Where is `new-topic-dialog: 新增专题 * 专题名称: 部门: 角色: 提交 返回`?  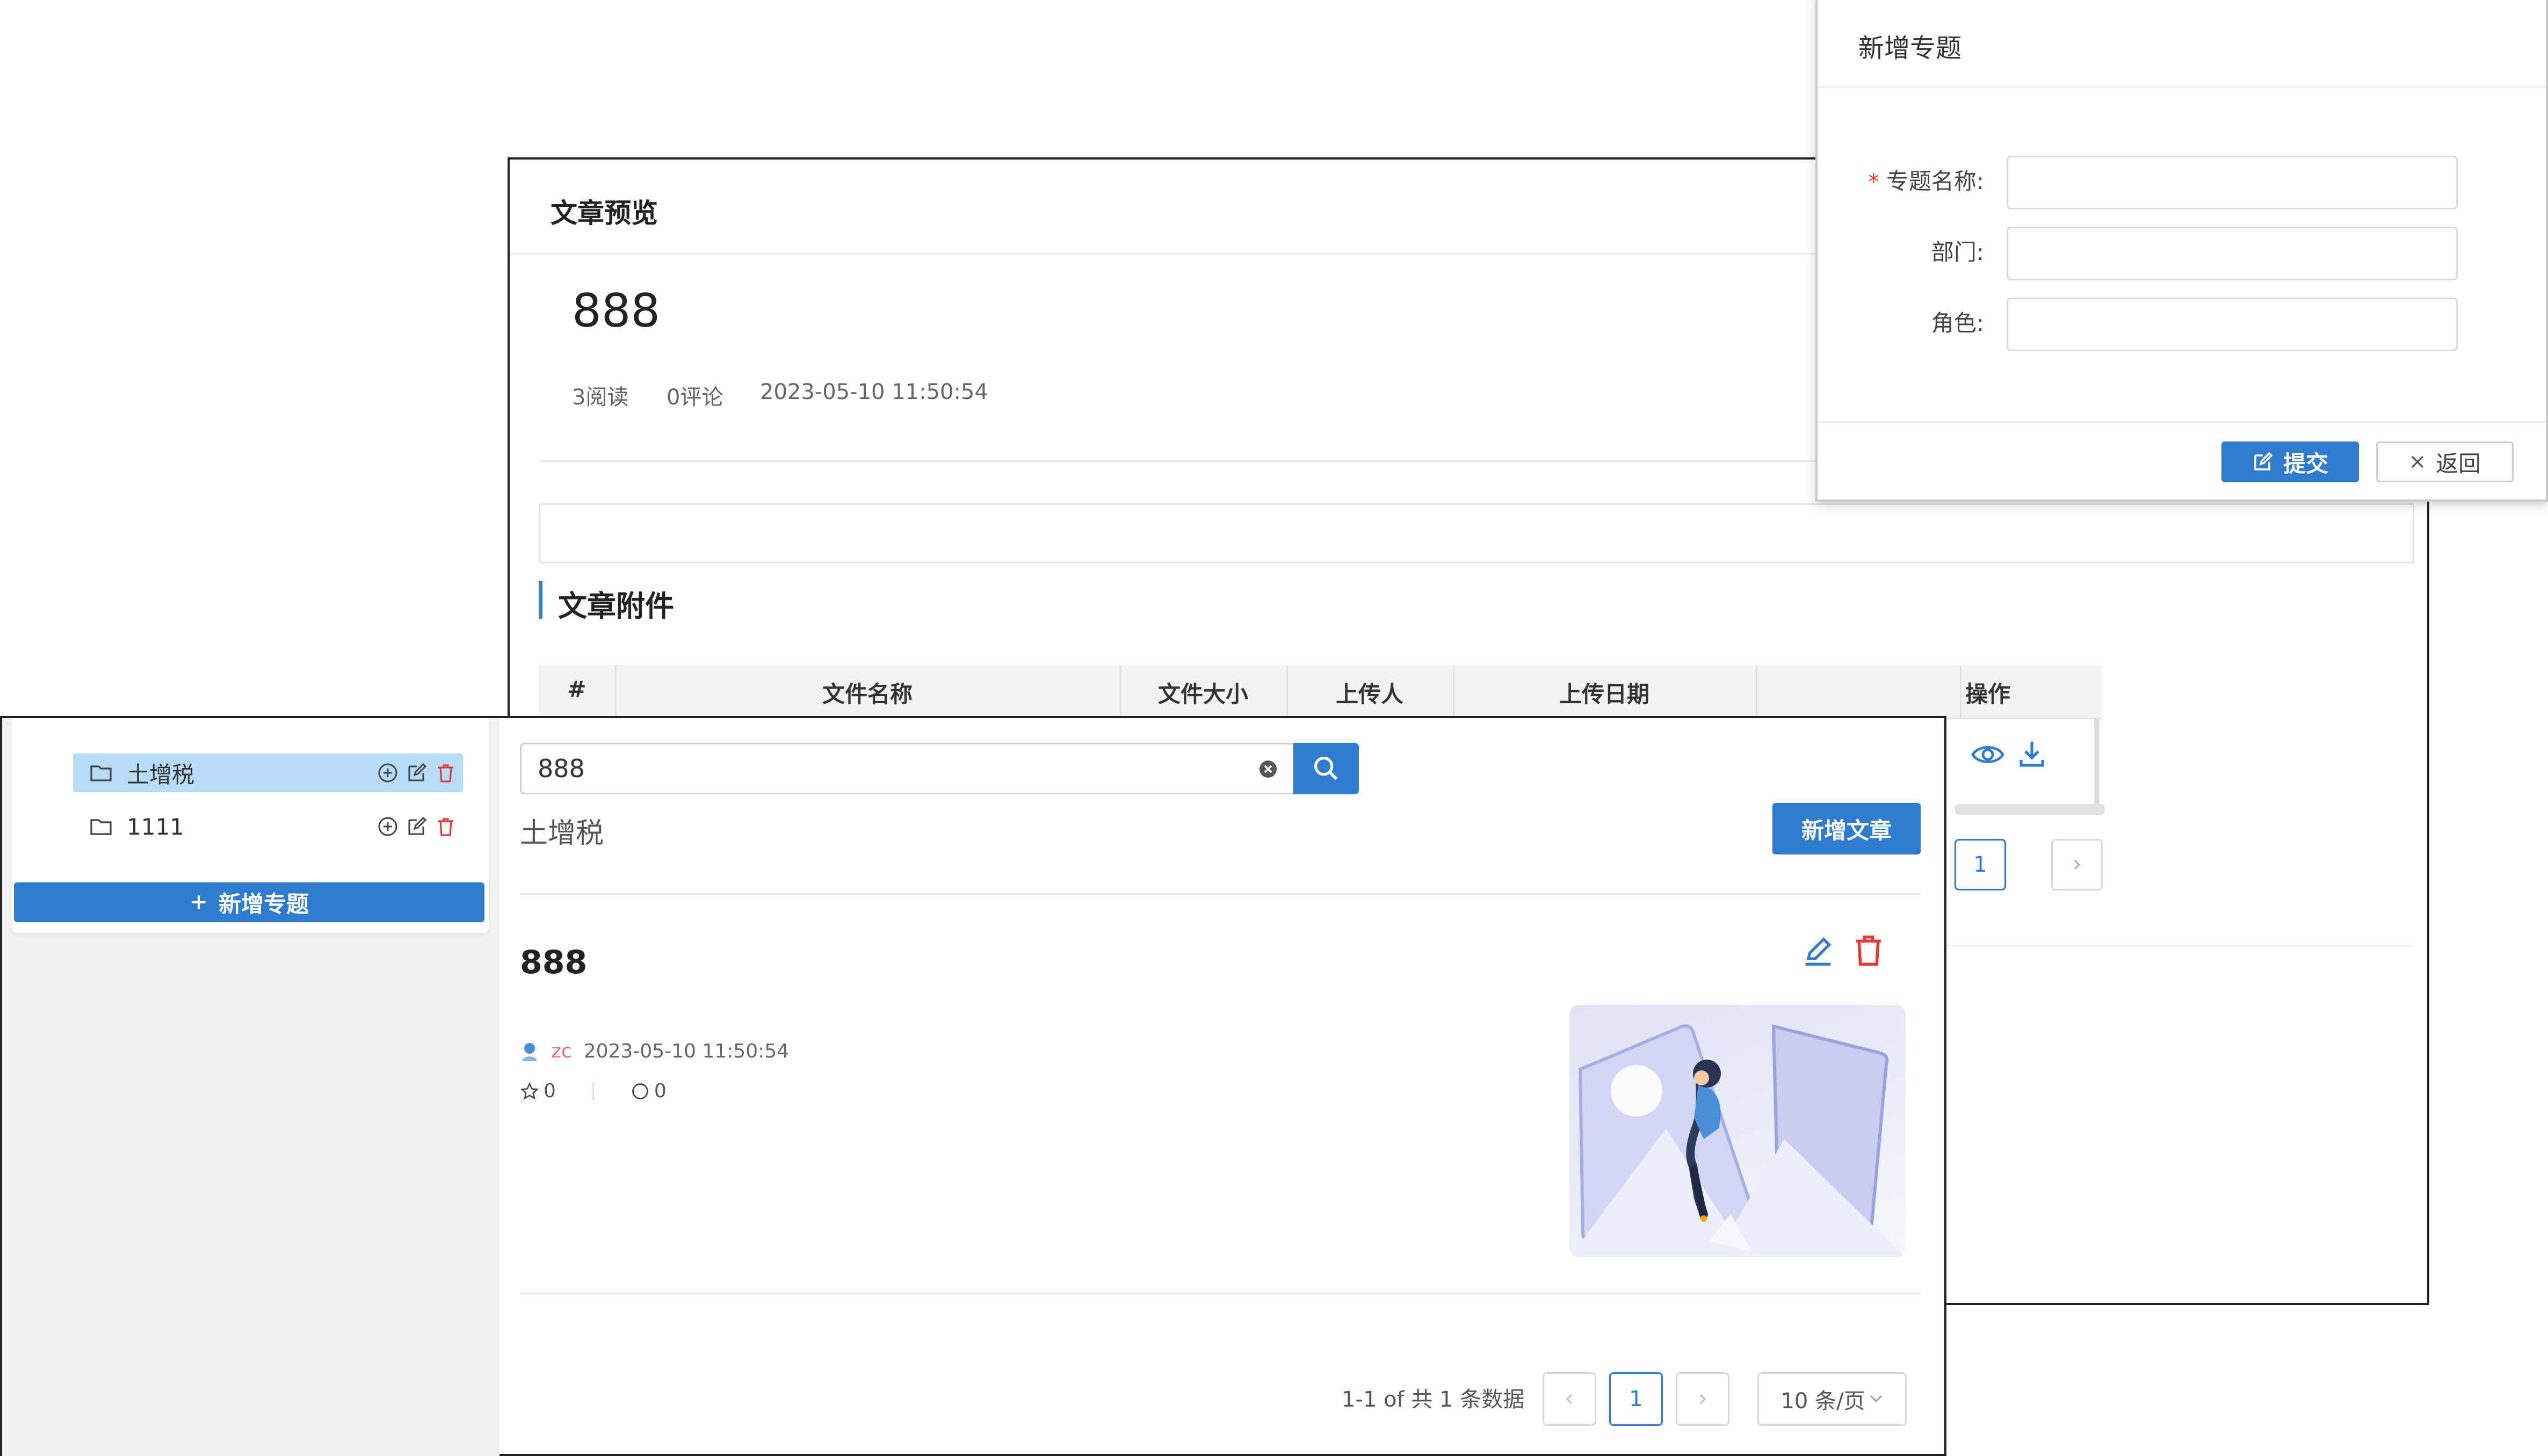 new-topic-dialog: 新增专题 * 专题名称: 部门: 角色: 提交 返回 is located at coordinates (2181, 251).